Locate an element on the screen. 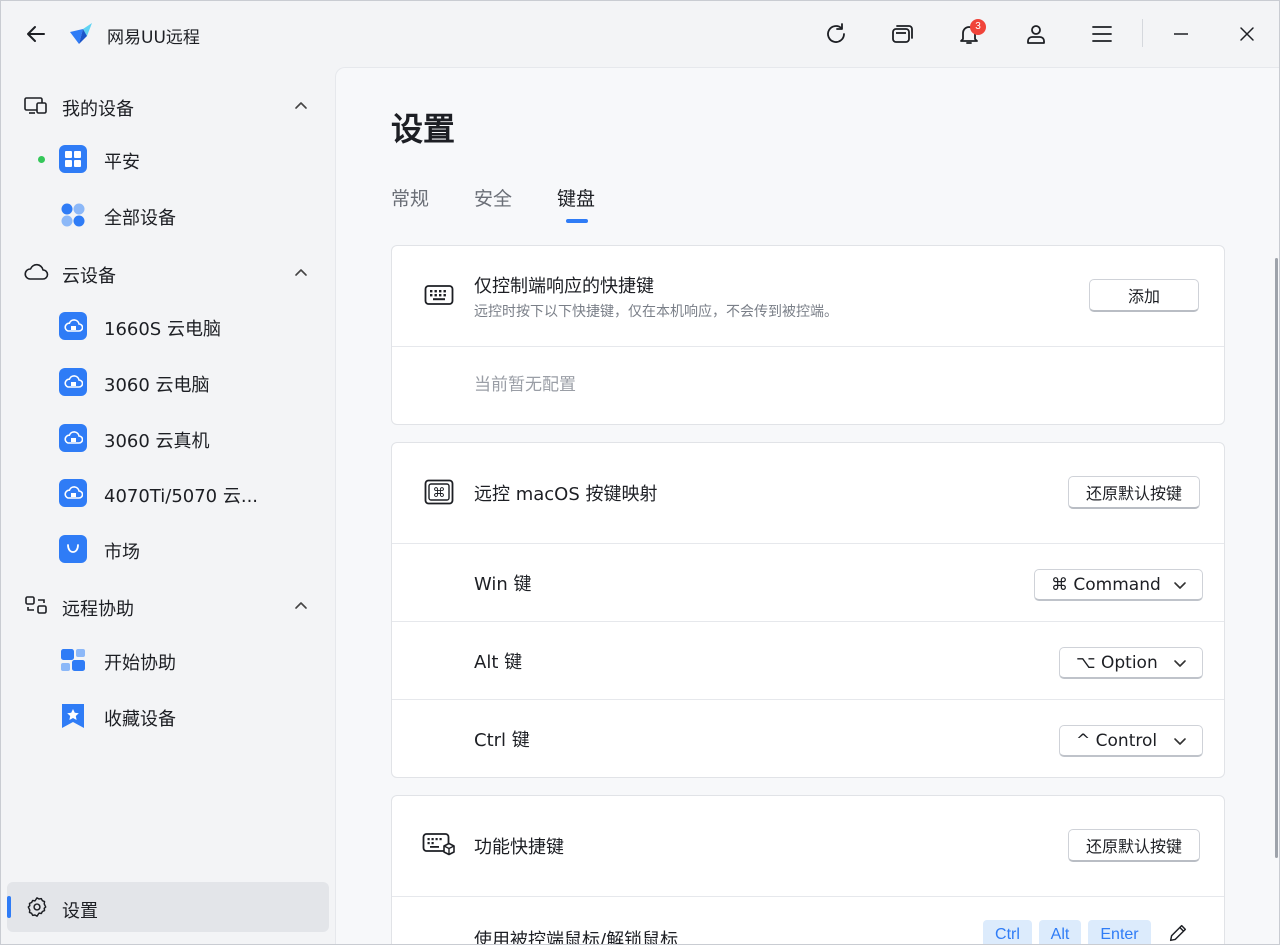  sidebar-item-cloud-3060-phone: 3060 云真机 is located at coordinates (168, 438).